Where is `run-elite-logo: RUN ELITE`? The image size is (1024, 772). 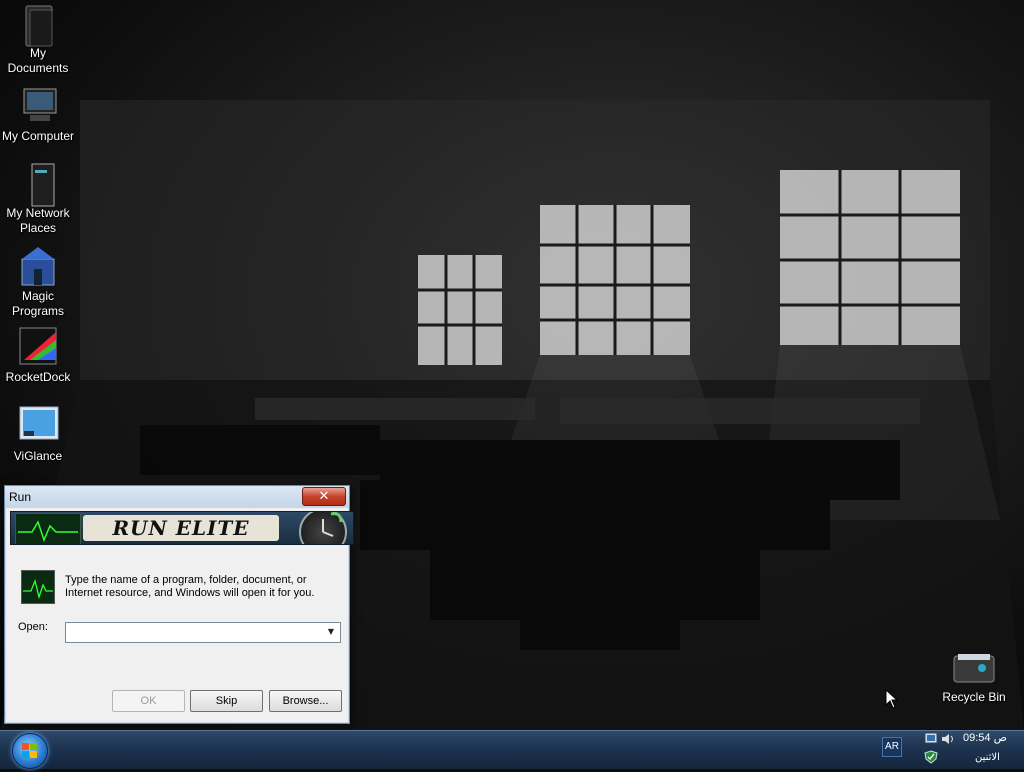
run-elite-logo: RUN ELITE is located at coordinates (181, 528).